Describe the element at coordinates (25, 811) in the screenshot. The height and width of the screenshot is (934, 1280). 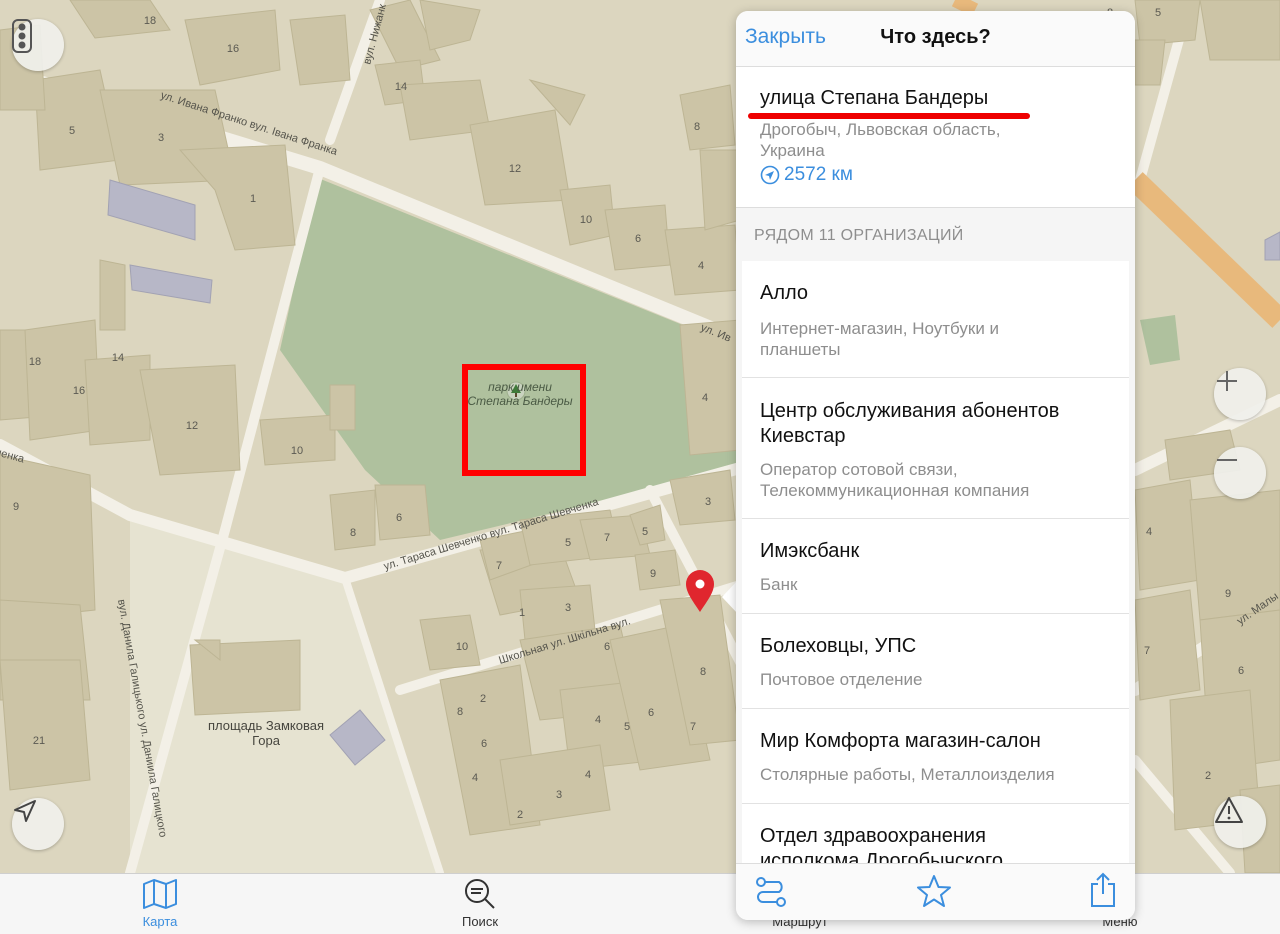
I see `location-arrow-icon` at that location.